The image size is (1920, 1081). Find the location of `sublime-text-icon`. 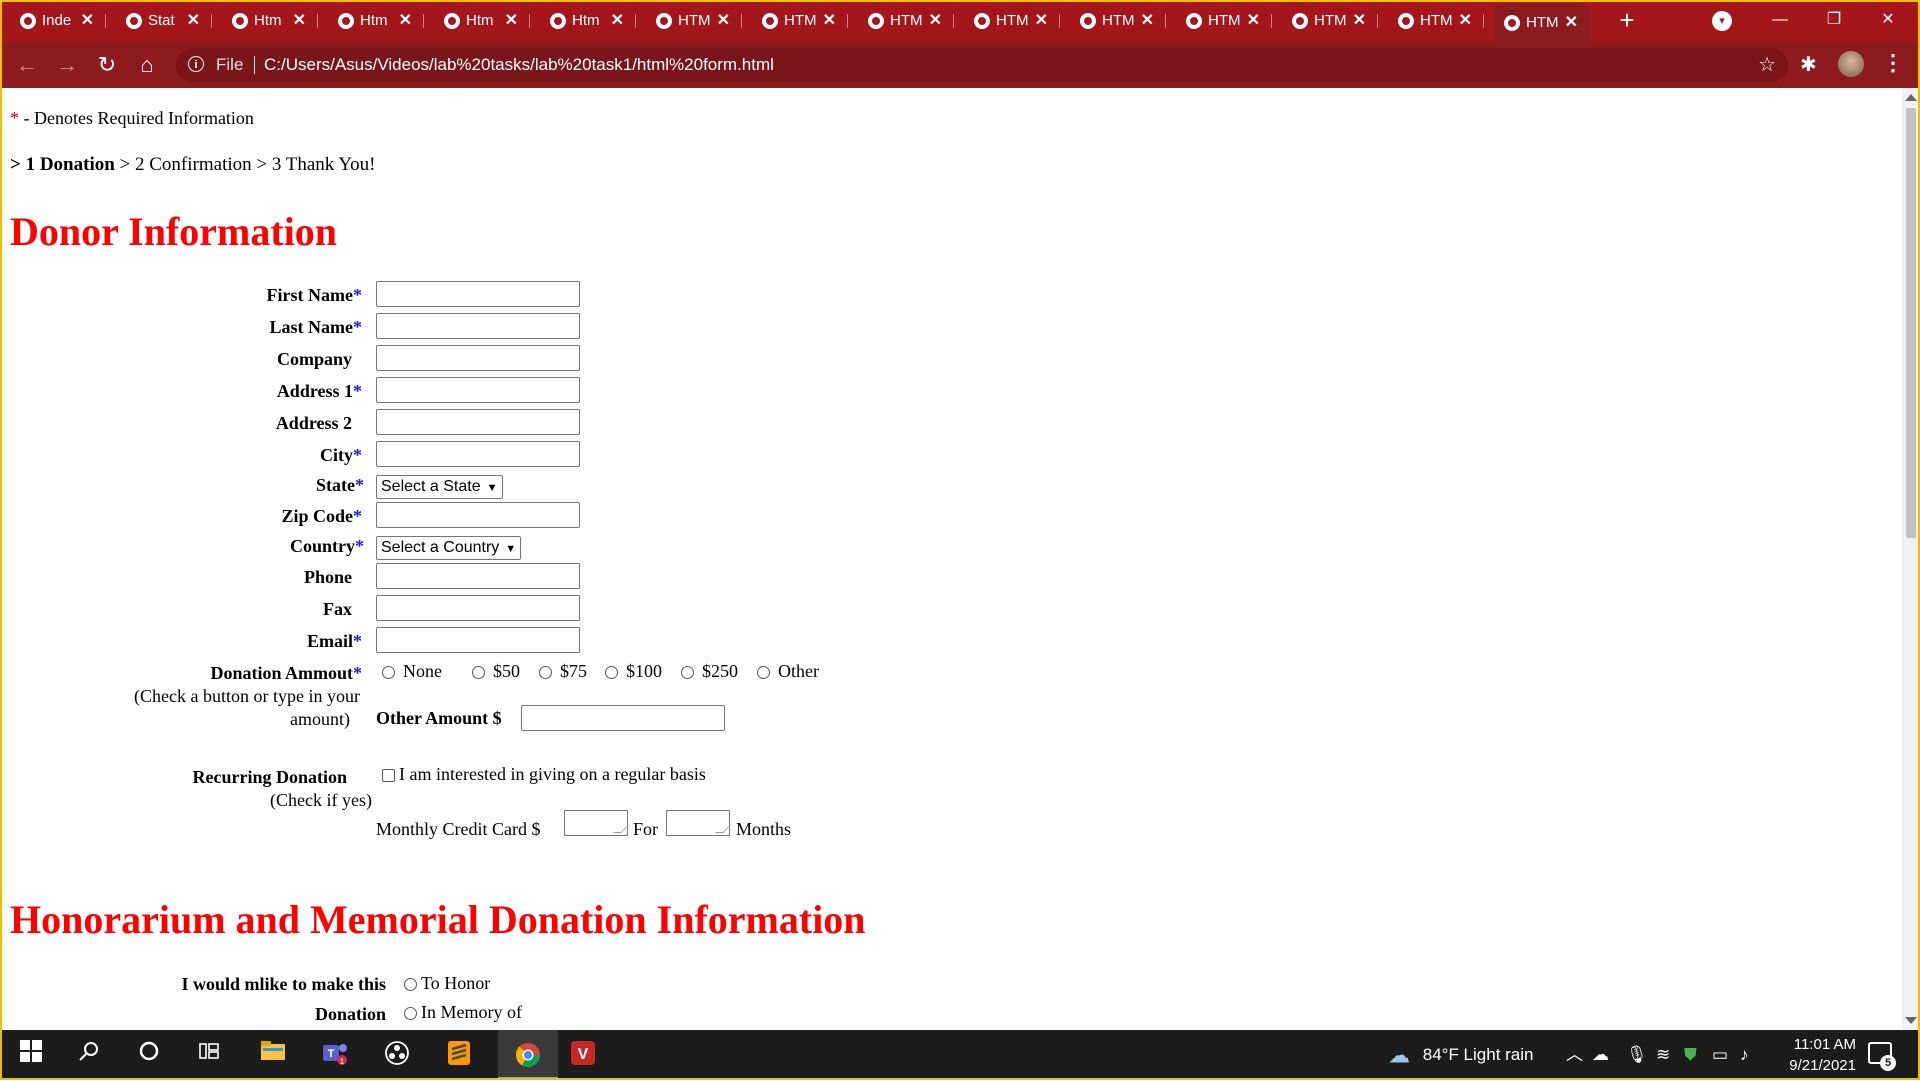

sublime-text-icon is located at coordinates (459, 1055).